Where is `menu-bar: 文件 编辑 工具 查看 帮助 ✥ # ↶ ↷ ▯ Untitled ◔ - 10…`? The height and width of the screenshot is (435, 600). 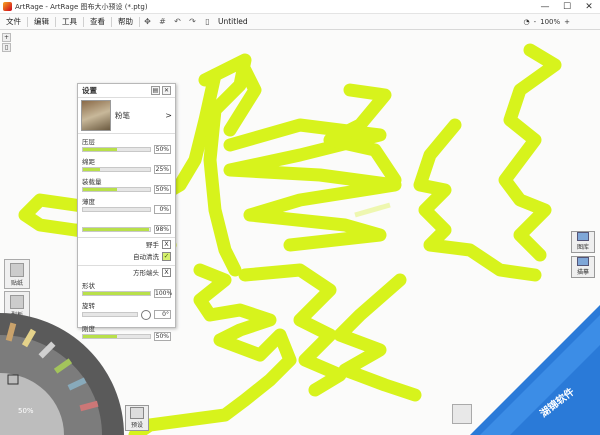 menu-bar: 文件 编辑 工具 查看 帮助 ✥ # ↶ ↷ ▯ Untitled ◔ - 10… is located at coordinates (300, 22).